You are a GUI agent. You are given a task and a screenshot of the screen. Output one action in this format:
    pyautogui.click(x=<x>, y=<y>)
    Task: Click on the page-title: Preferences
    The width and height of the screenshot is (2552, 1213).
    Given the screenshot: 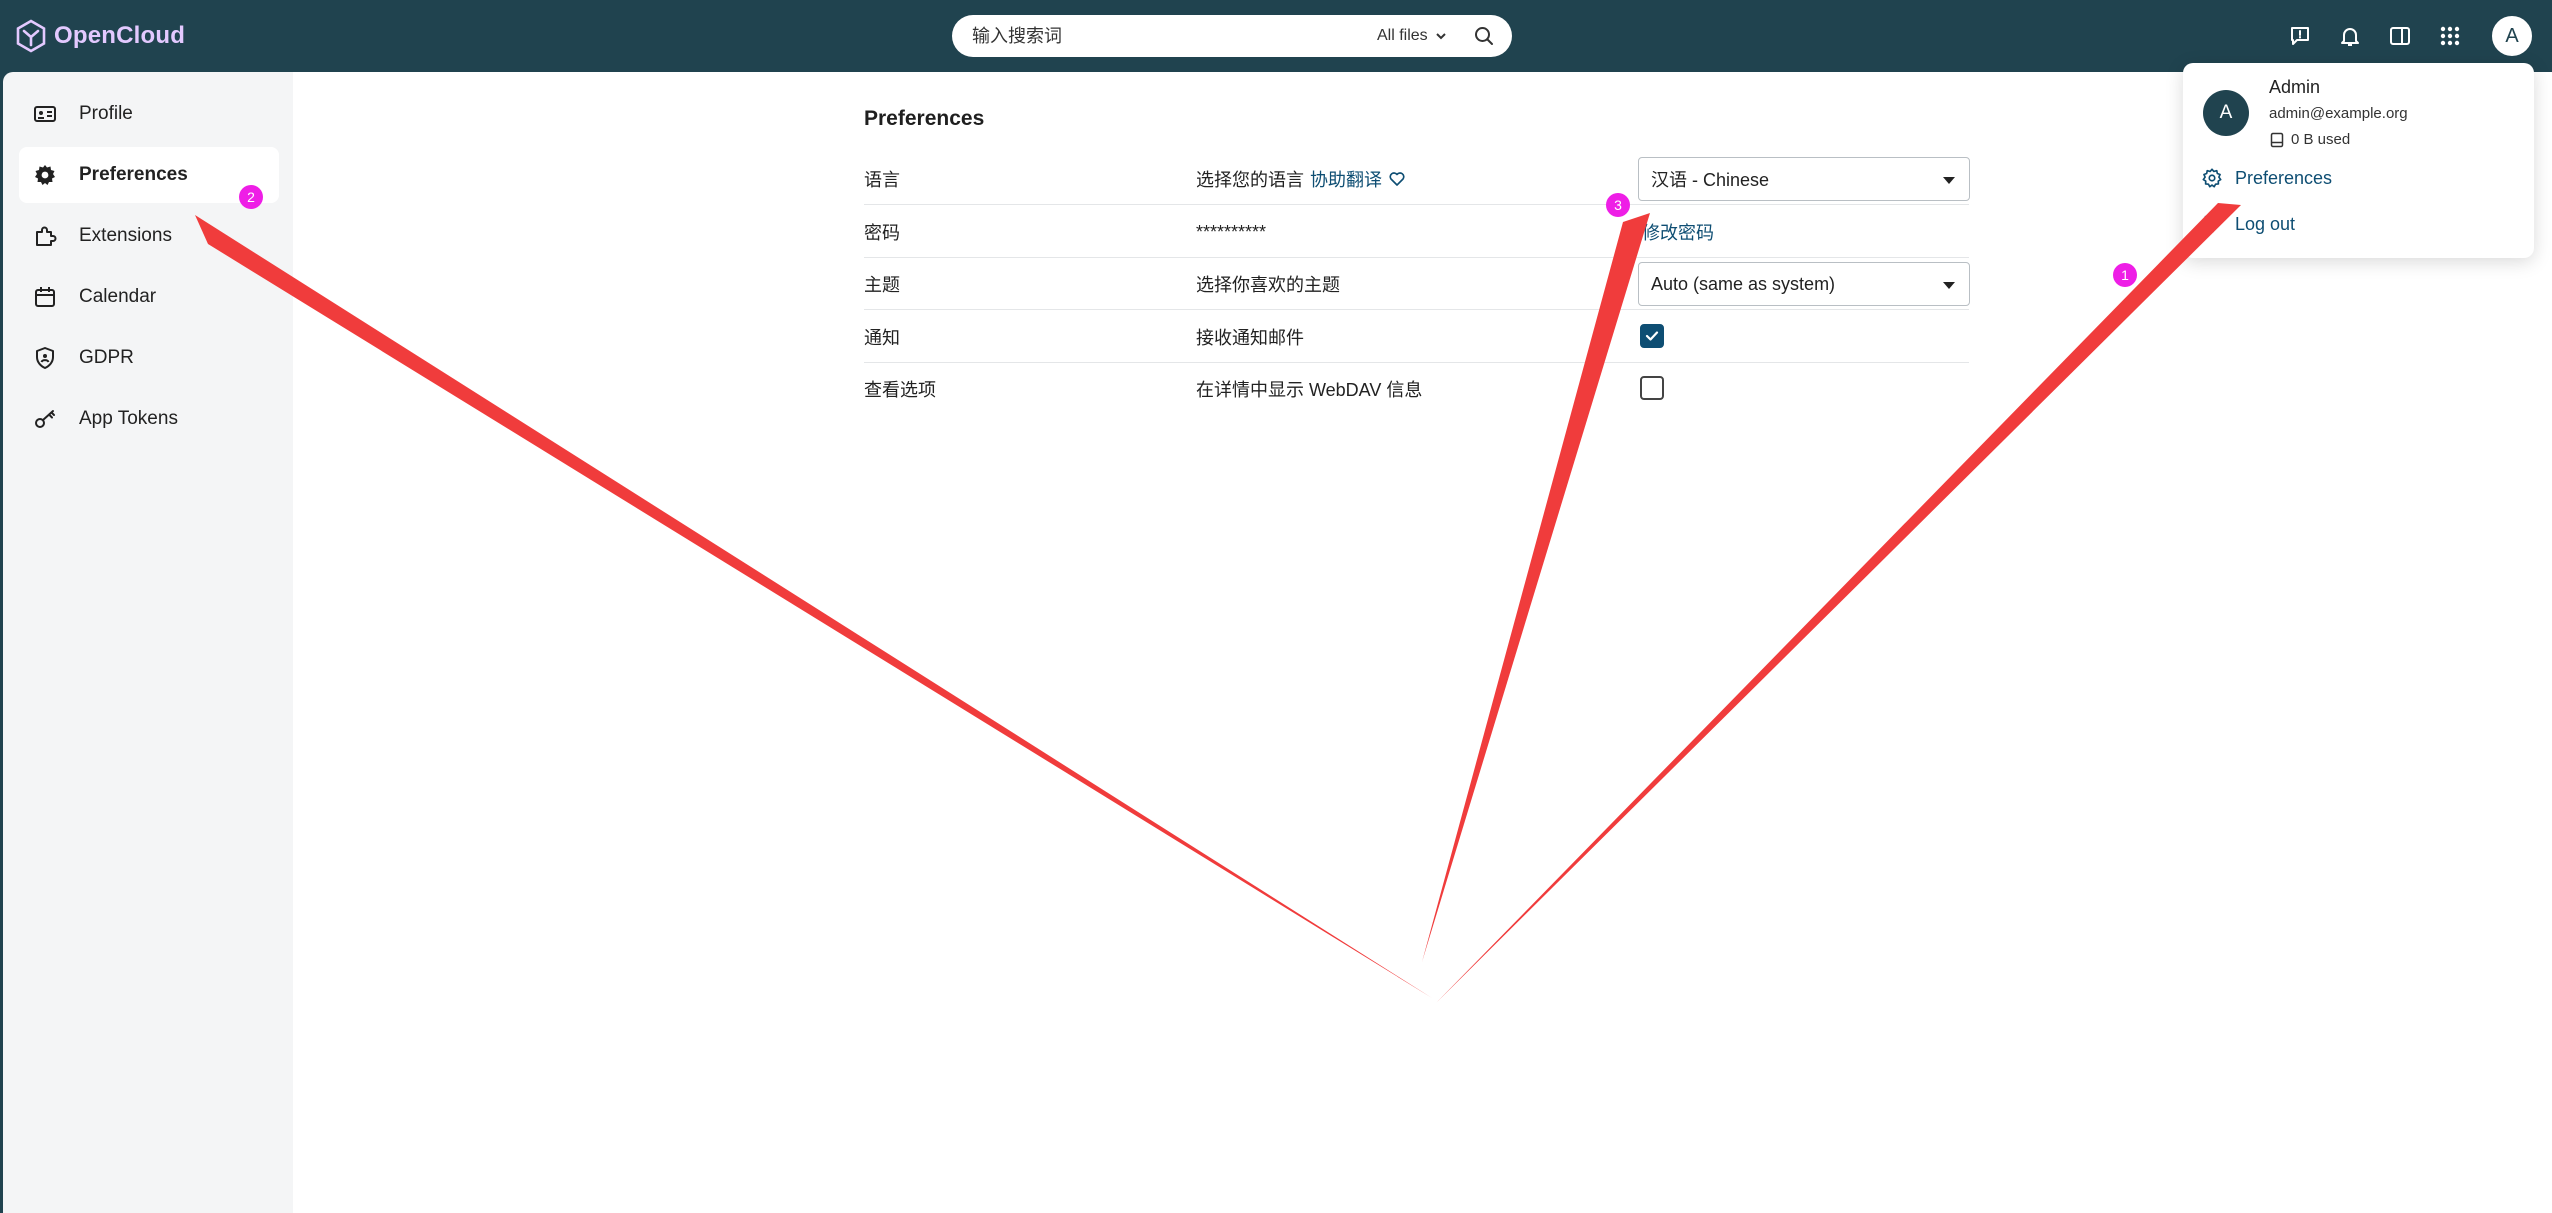 What is the action you would take?
    pyautogui.click(x=924, y=118)
    